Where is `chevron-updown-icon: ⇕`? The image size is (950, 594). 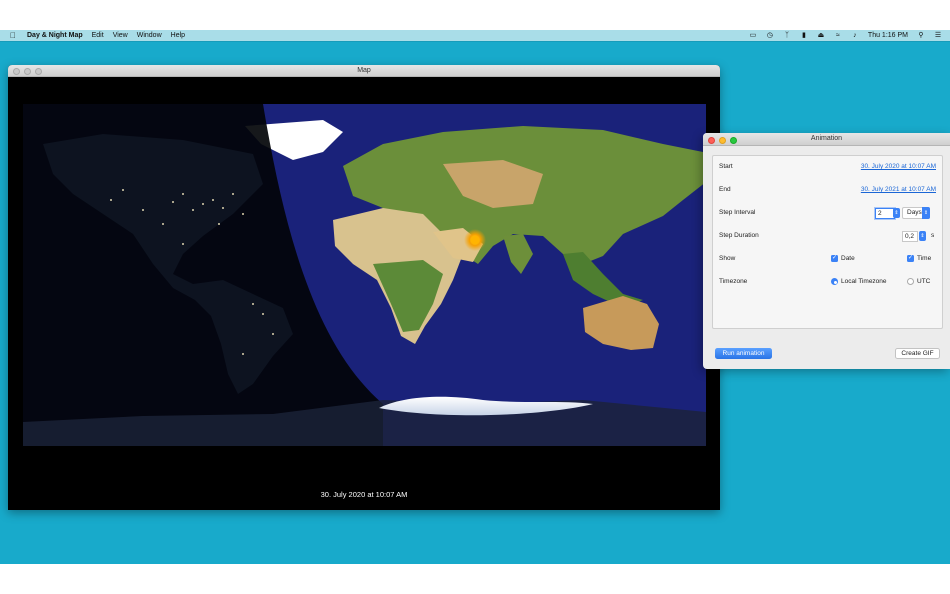
chevron-updown-icon: ⇕ is located at coordinates (926, 213).